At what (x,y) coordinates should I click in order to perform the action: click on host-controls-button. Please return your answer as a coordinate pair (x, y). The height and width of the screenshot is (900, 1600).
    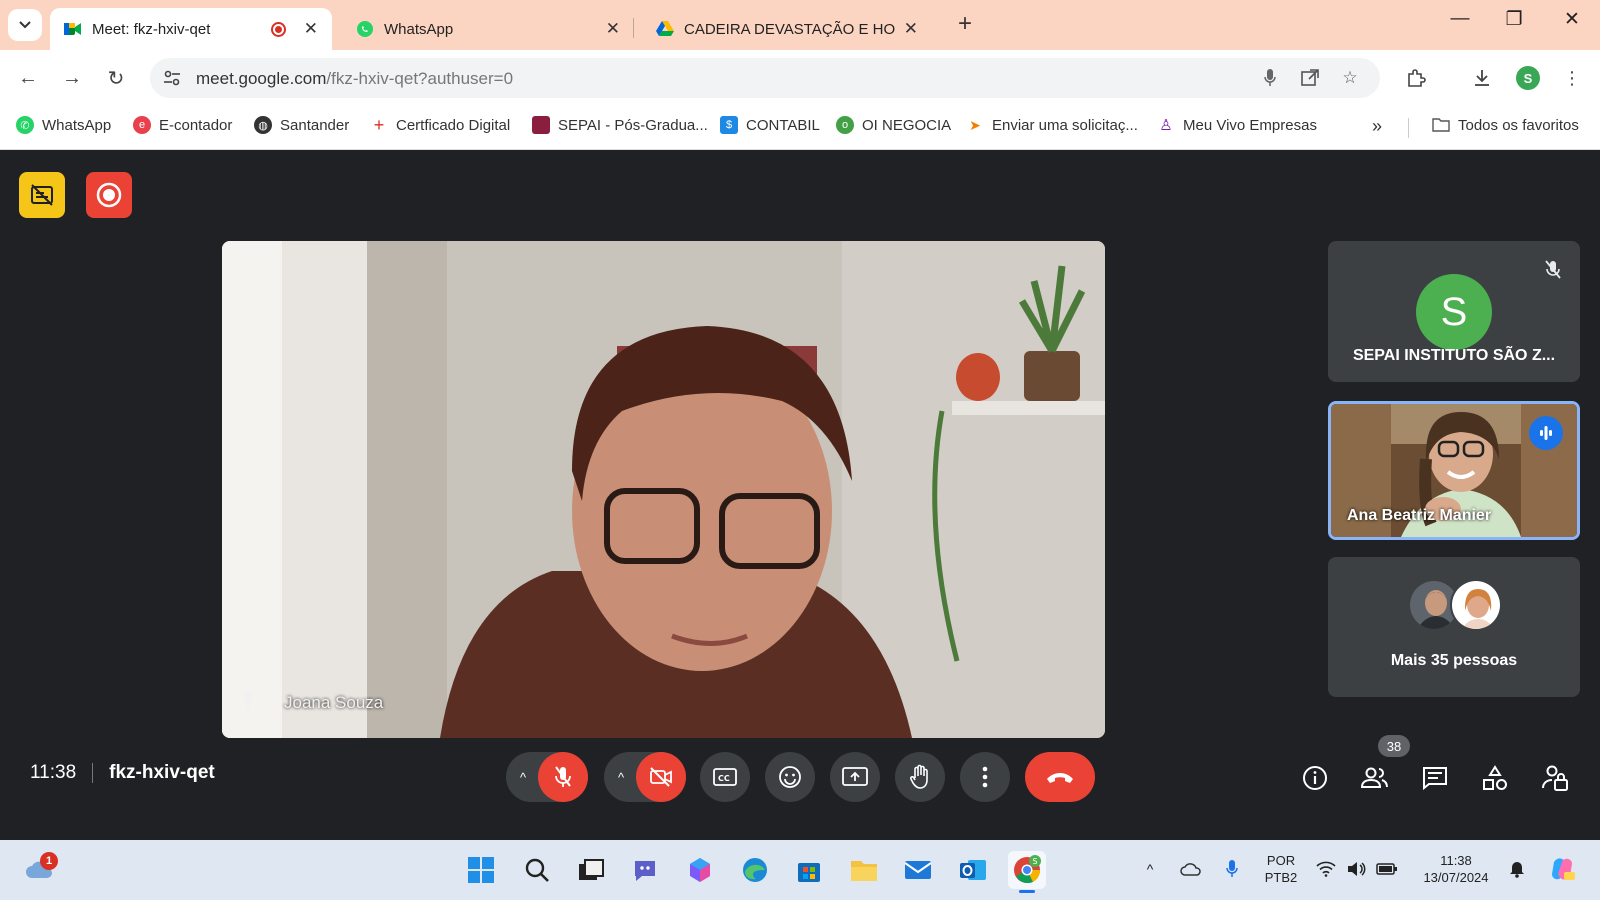
    Looking at the image, I should click on (1555, 778).